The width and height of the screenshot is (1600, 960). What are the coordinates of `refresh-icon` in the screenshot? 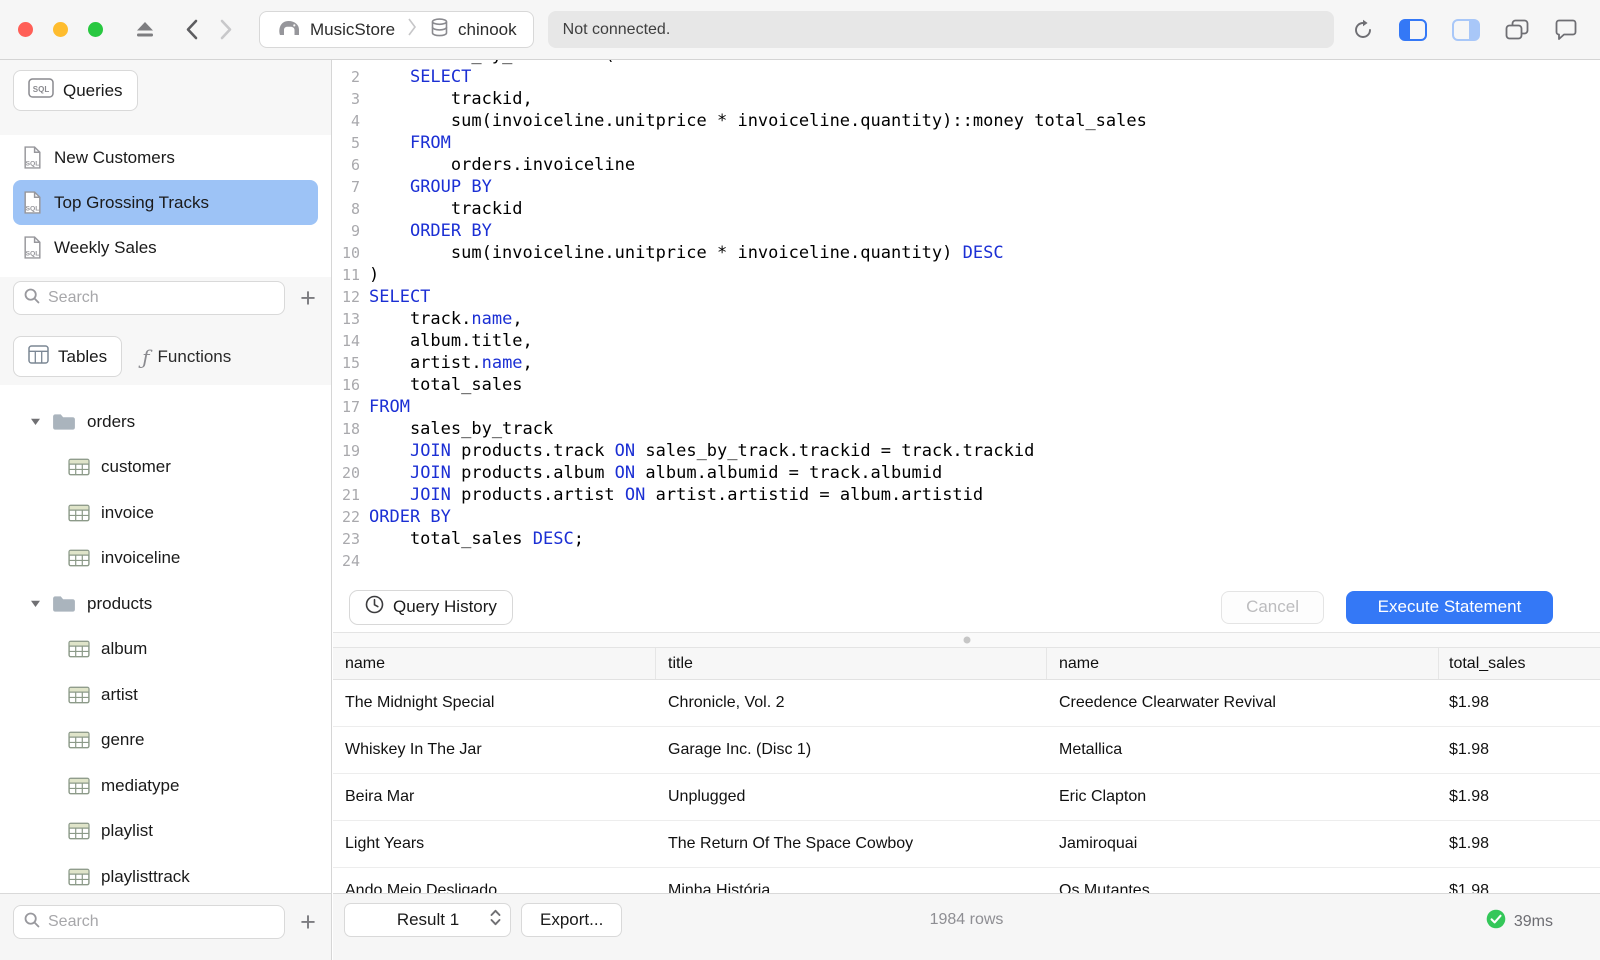 It's located at (1363, 30).